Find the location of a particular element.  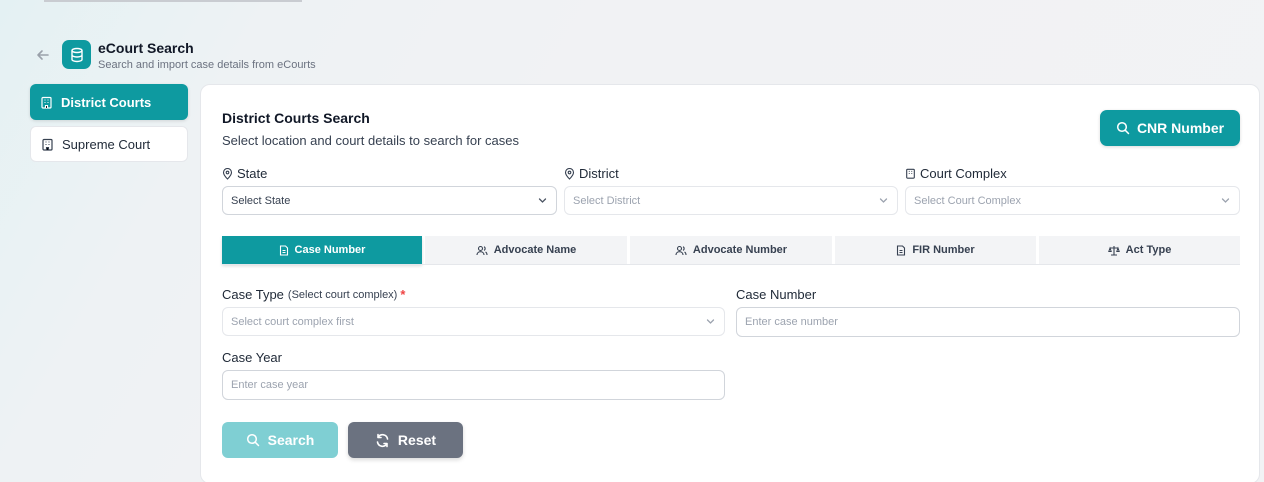

case-type-label: Case Type (Select court complex) * is located at coordinates (313, 294).